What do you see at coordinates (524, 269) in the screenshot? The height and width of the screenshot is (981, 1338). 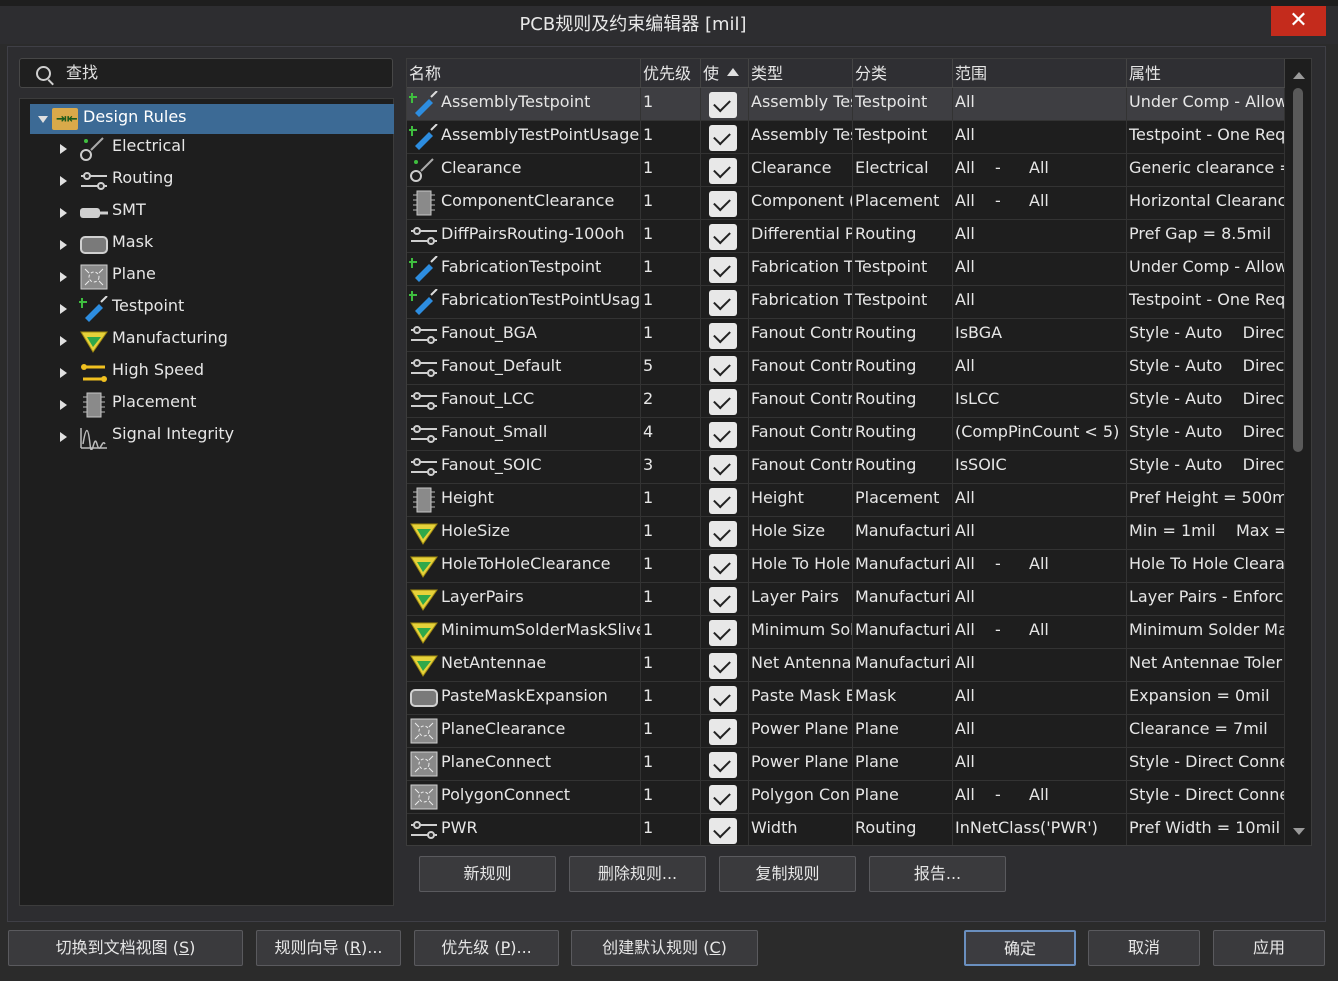 I see `rule-name-cell: FabricationTestpoint` at bounding box center [524, 269].